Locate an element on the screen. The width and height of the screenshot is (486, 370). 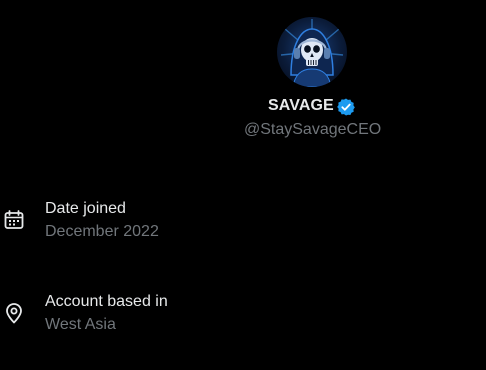
account-location-value: West Asia is located at coordinates (80, 324).